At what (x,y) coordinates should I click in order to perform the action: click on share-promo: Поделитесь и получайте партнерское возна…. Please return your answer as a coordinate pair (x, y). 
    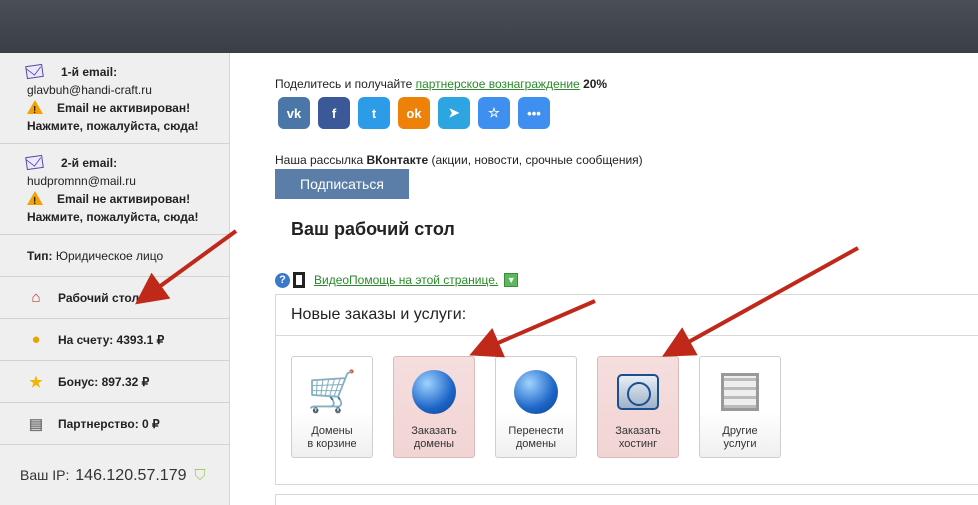
    Looking at the image, I should click on (441, 84).